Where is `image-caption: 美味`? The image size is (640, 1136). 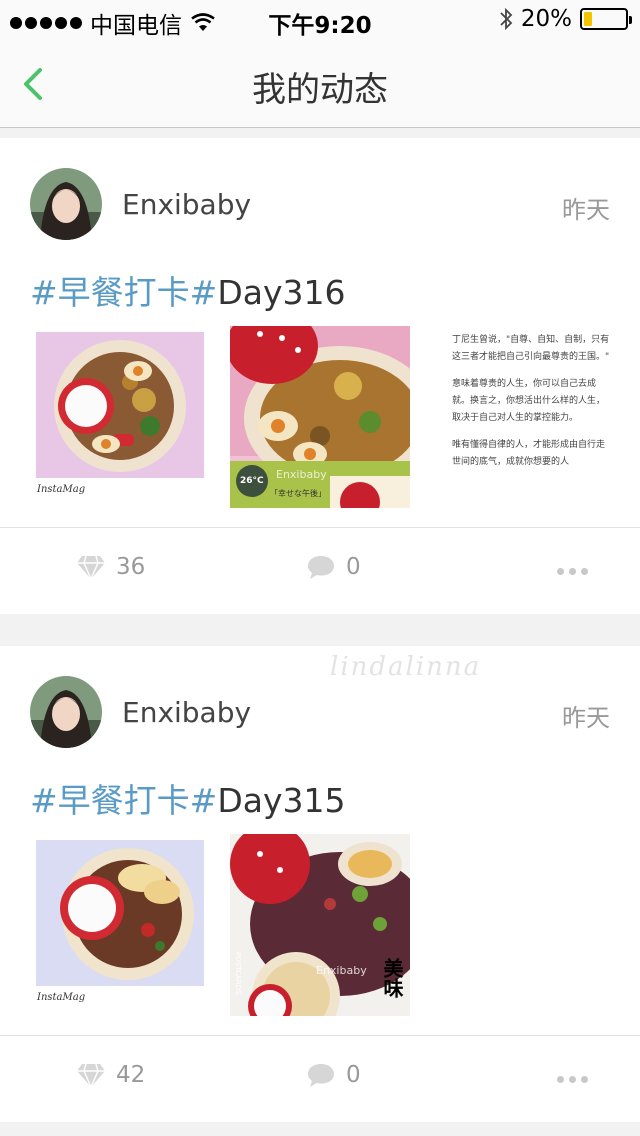 image-caption: 美味 is located at coordinates (392, 978).